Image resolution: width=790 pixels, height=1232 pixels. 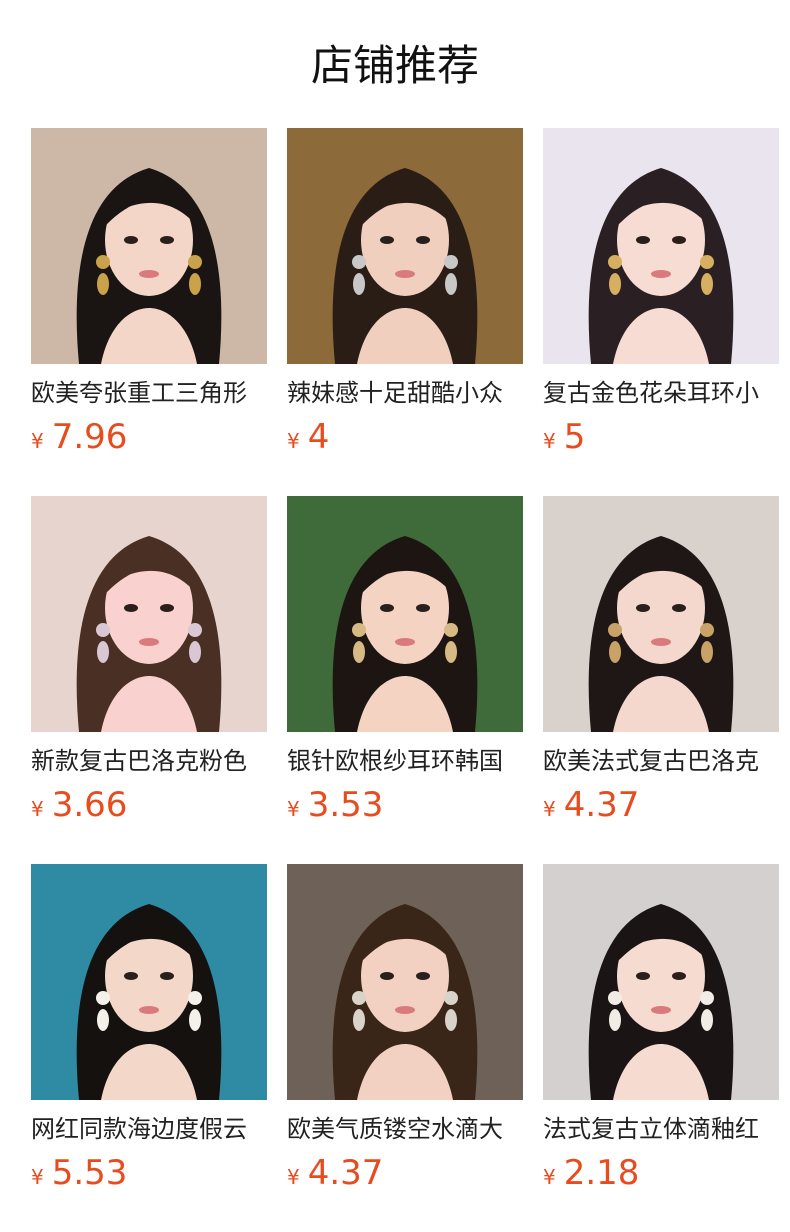 I want to click on product-price: ¥4, so click(x=308, y=437).